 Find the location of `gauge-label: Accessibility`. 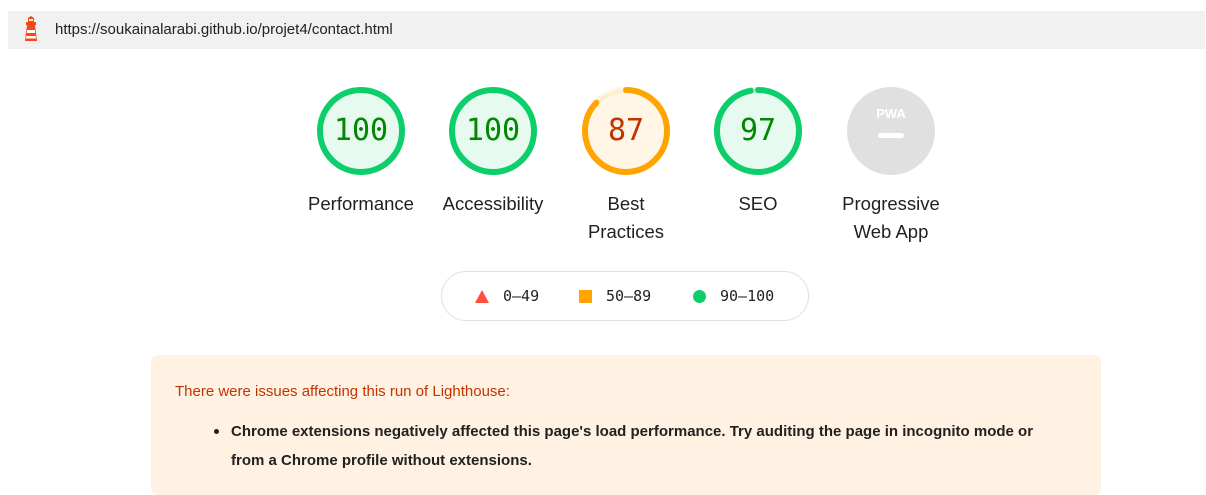

gauge-label: Accessibility is located at coordinates (493, 203).